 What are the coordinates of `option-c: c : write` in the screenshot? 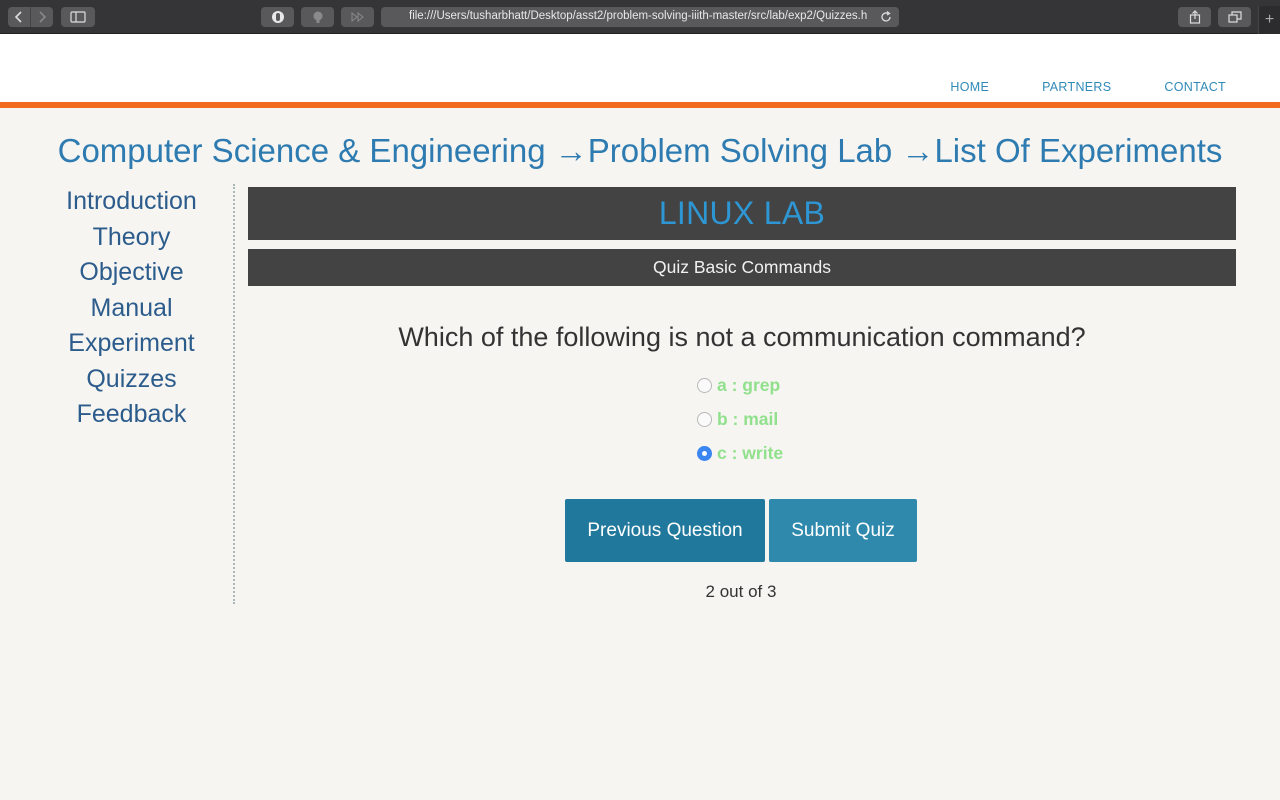 It's located at (740, 453).